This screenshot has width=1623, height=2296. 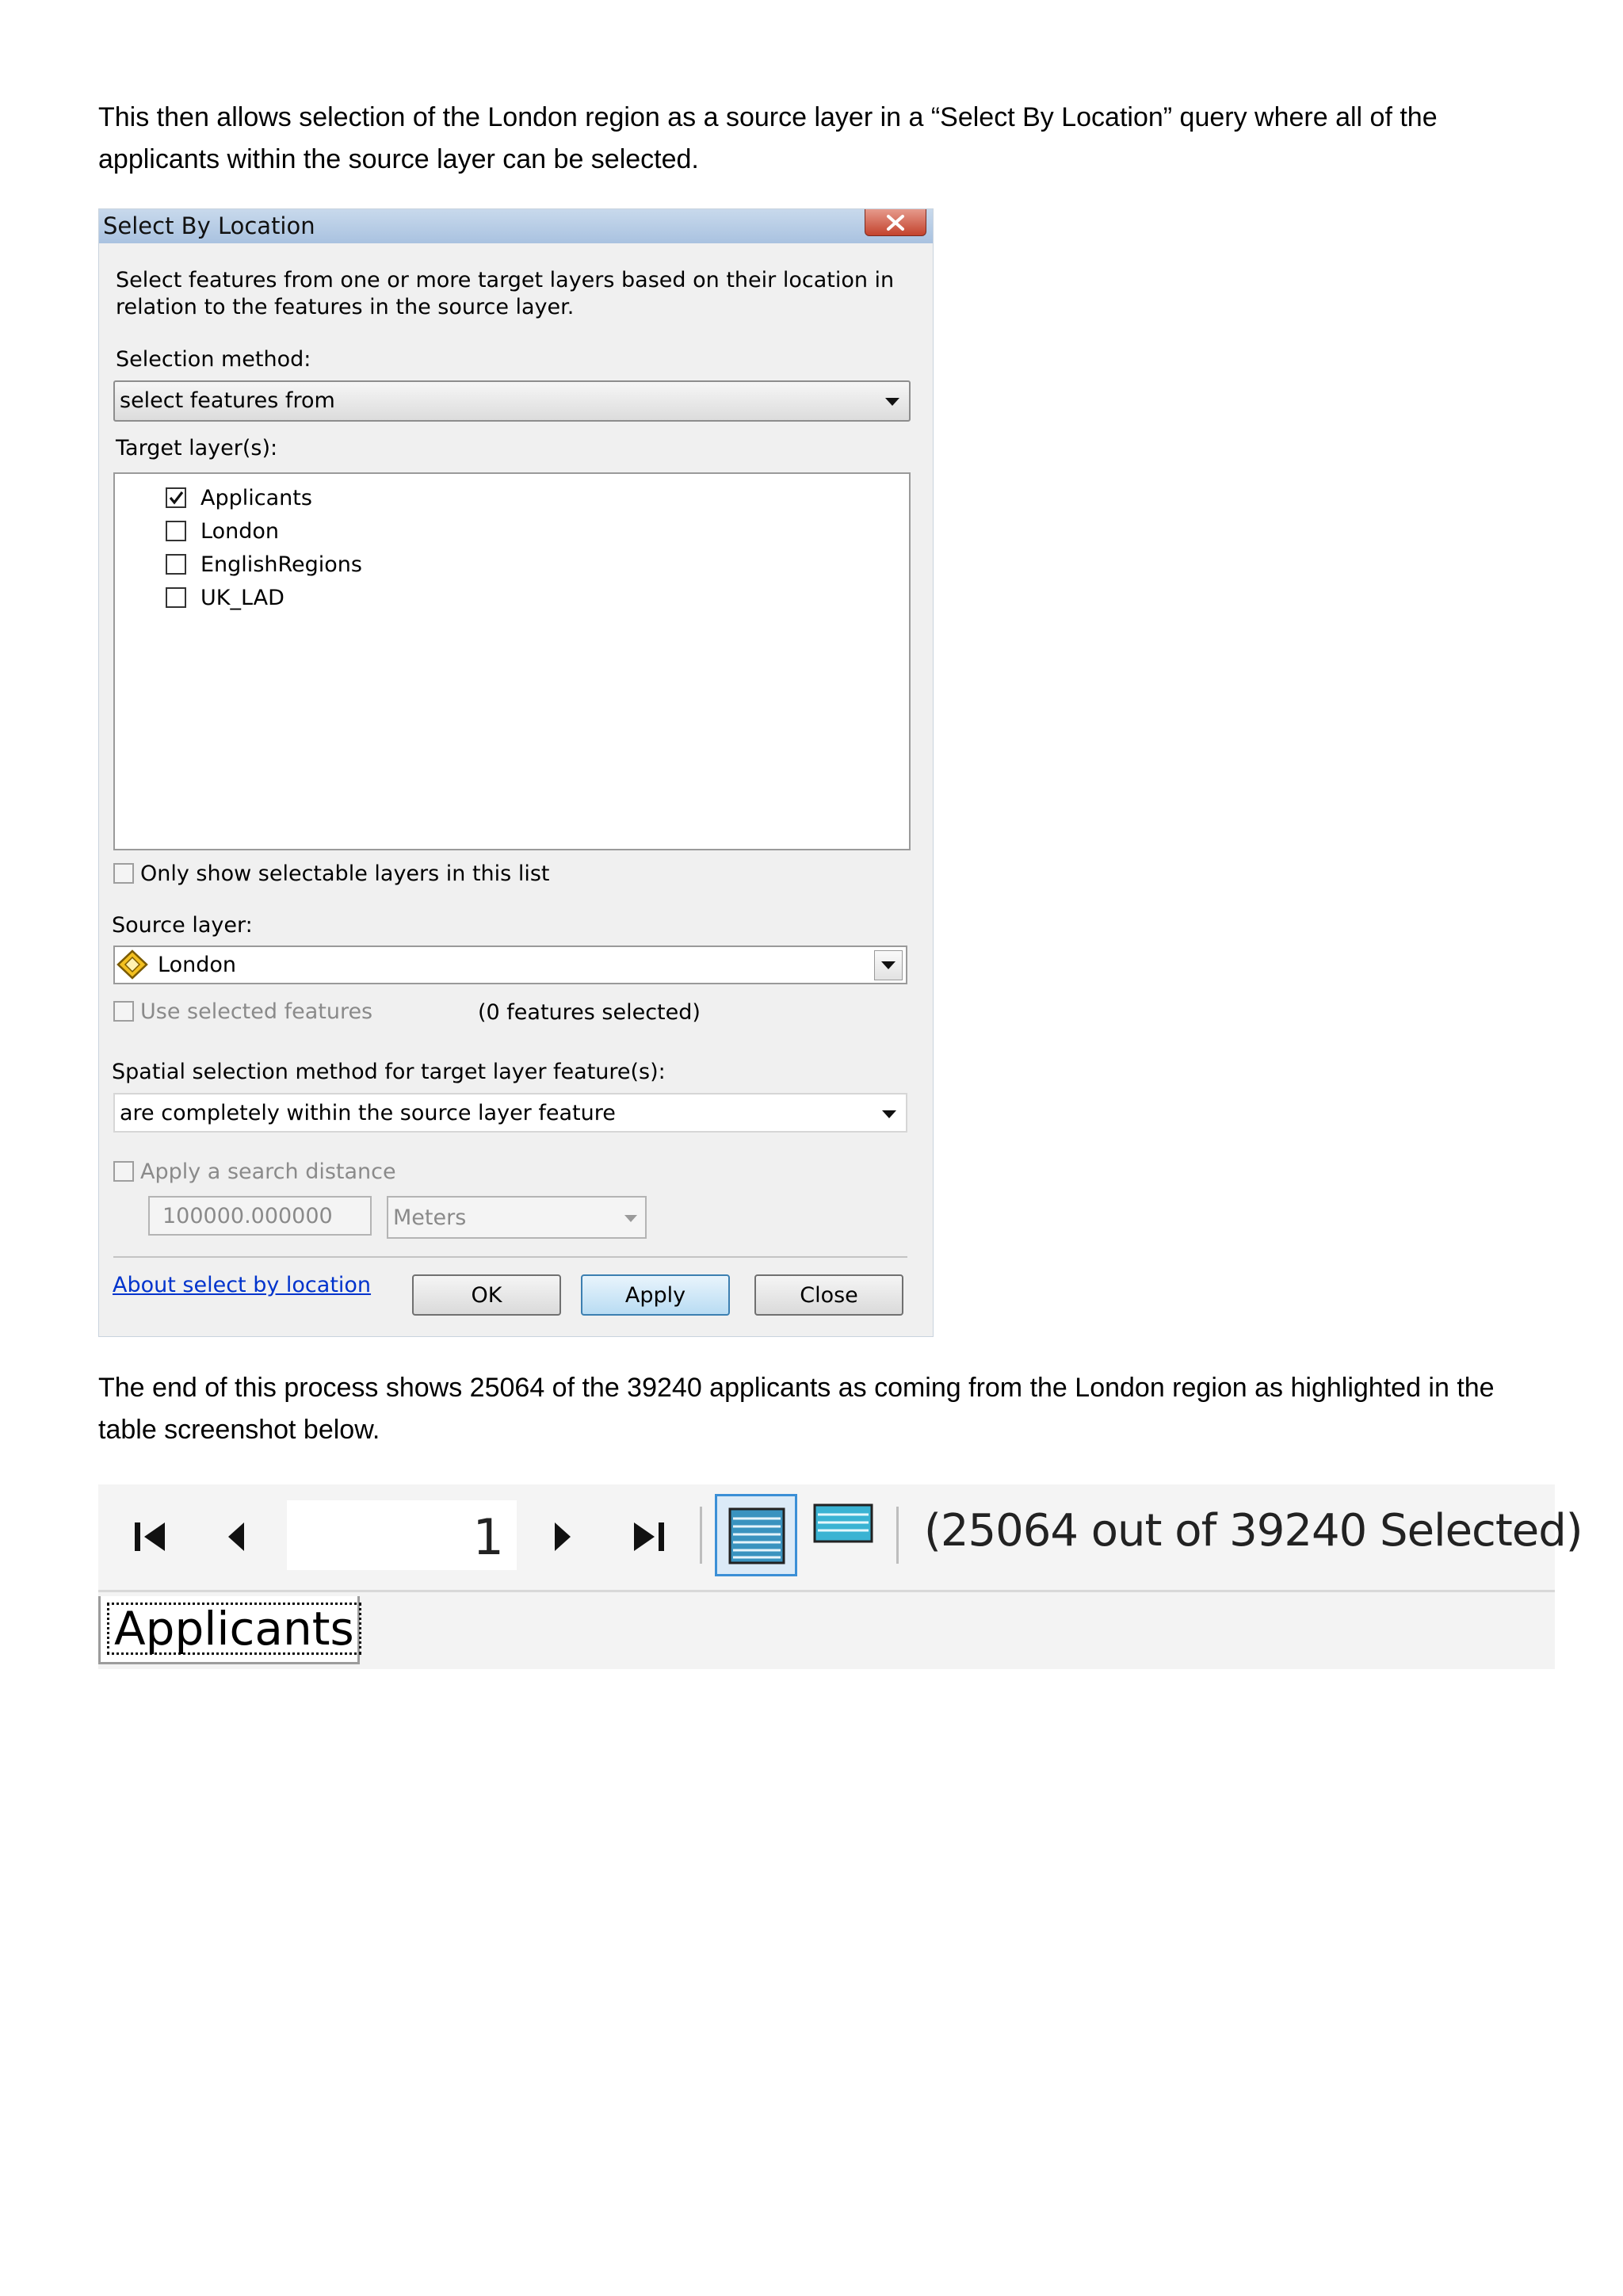 What do you see at coordinates (589, 1012) in the screenshot?
I see `features-selected-count: (0 features selected)` at bounding box center [589, 1012].